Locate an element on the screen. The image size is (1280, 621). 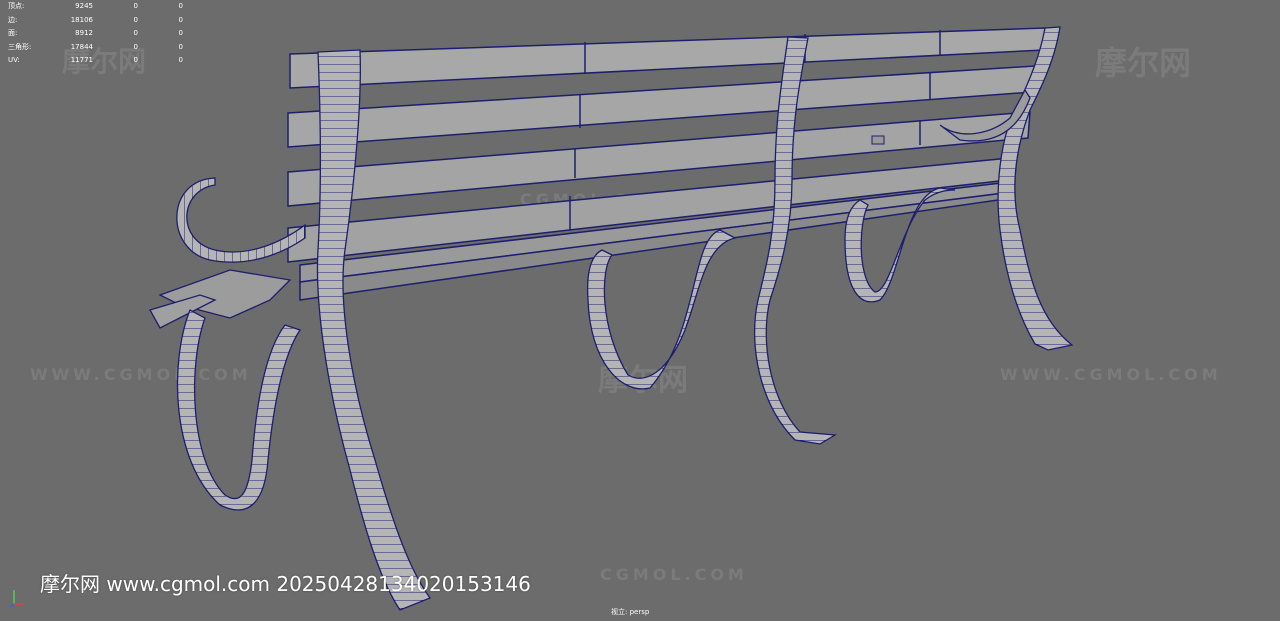
hud-row-uvs: UV: 11771 0 0 is located at coordinates (95, 61).